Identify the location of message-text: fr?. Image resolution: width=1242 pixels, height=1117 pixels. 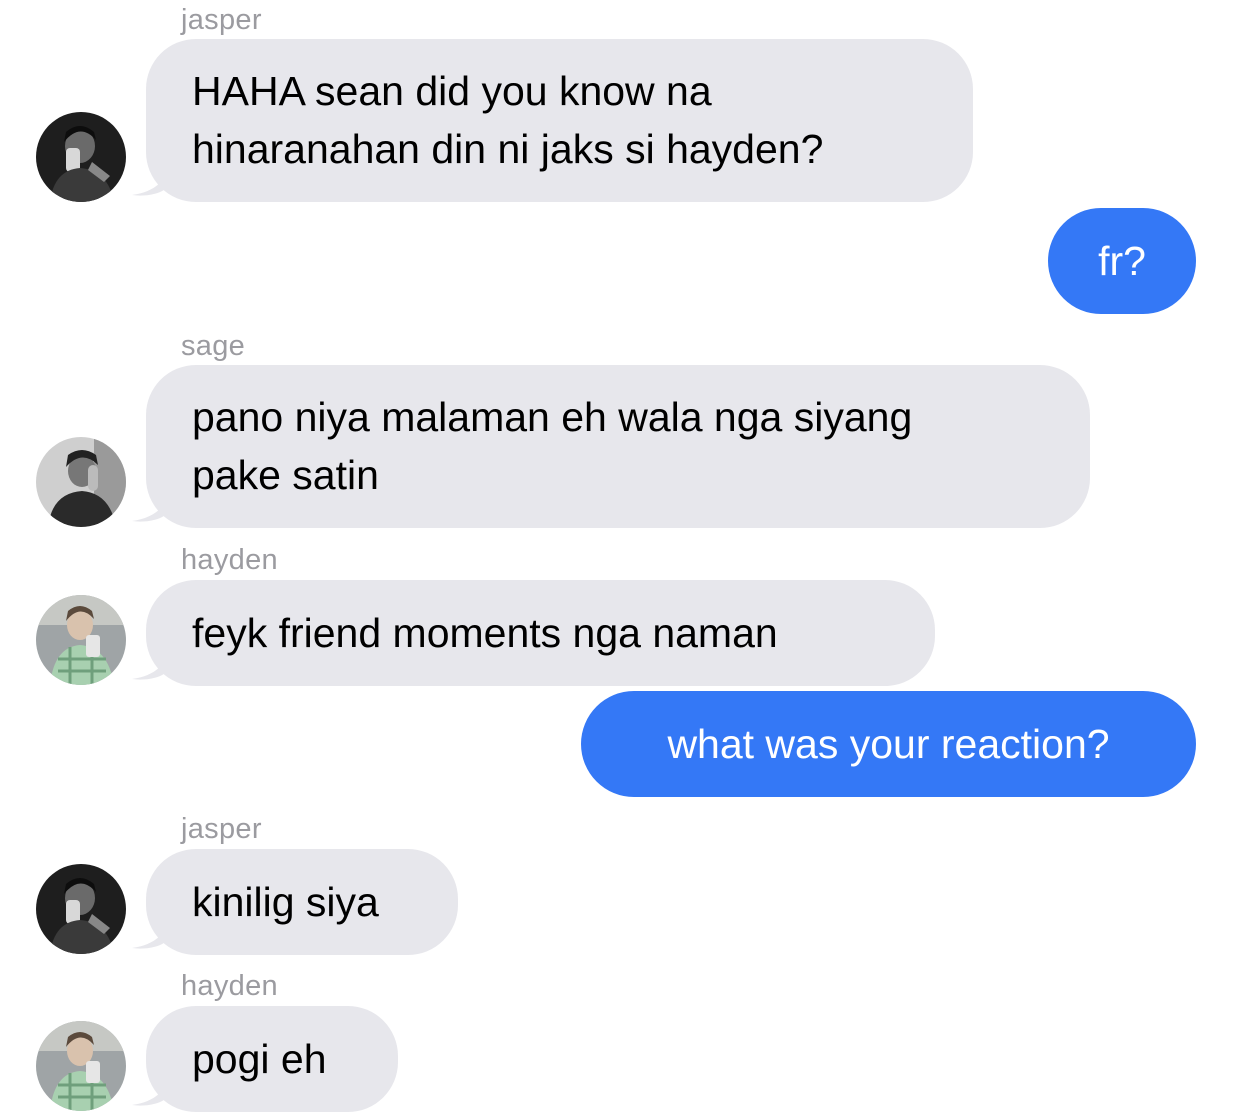
(1122, 261).